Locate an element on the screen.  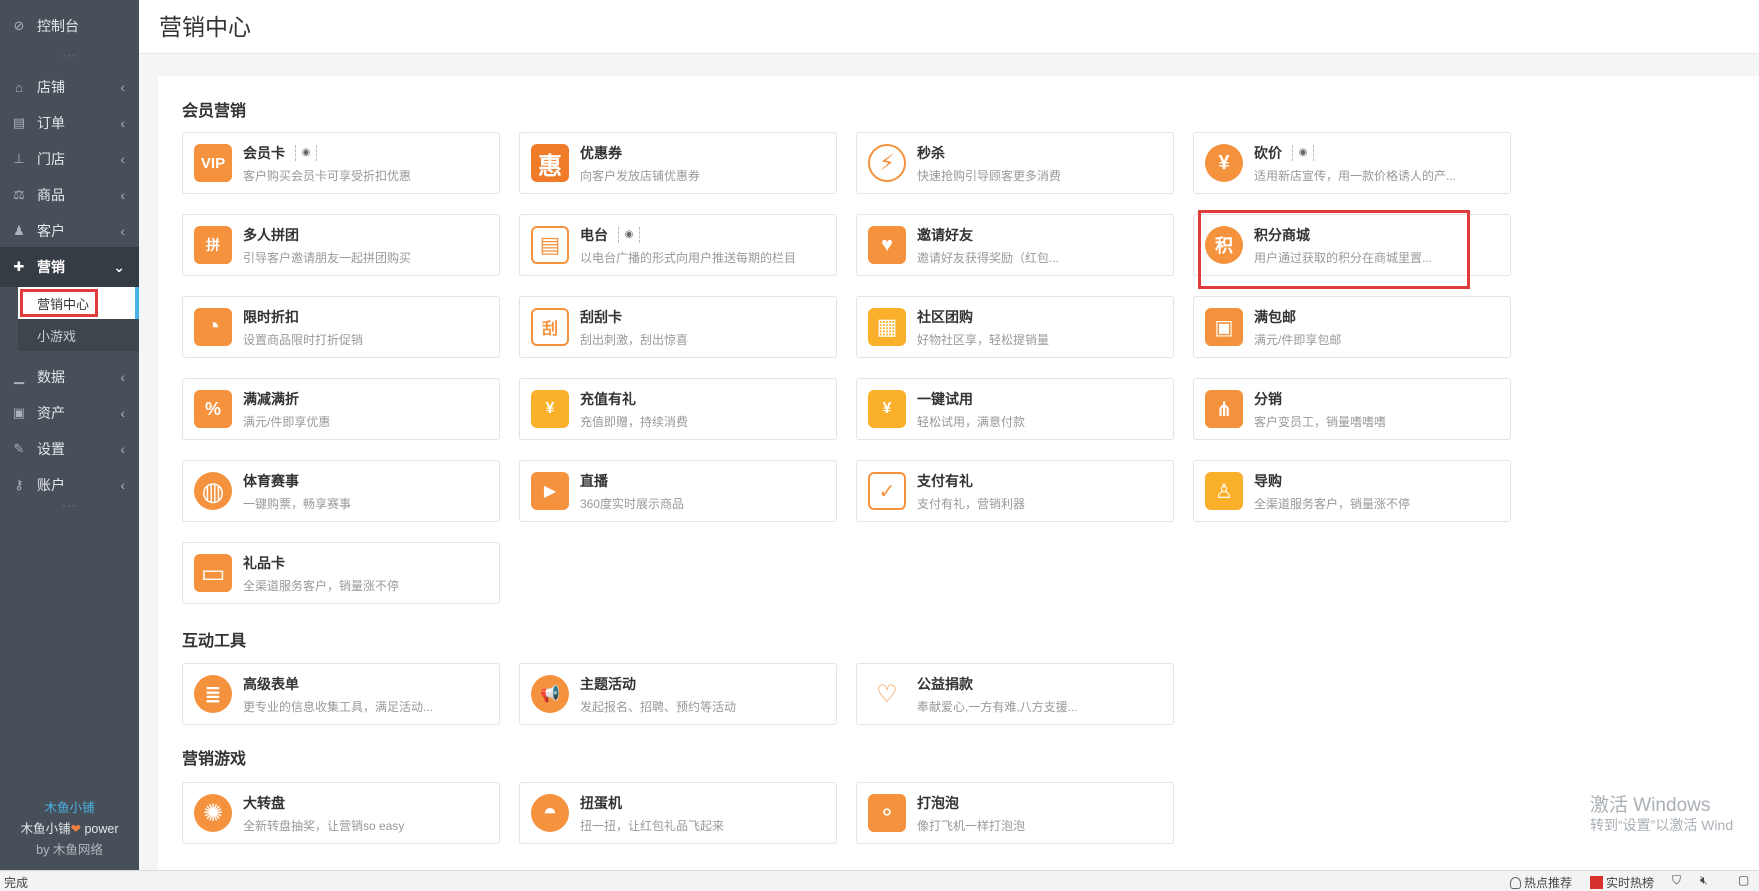
card-text: 扭蛋机扭一扭，让红包礼品飞起来 is located at coordinates (652, 813).